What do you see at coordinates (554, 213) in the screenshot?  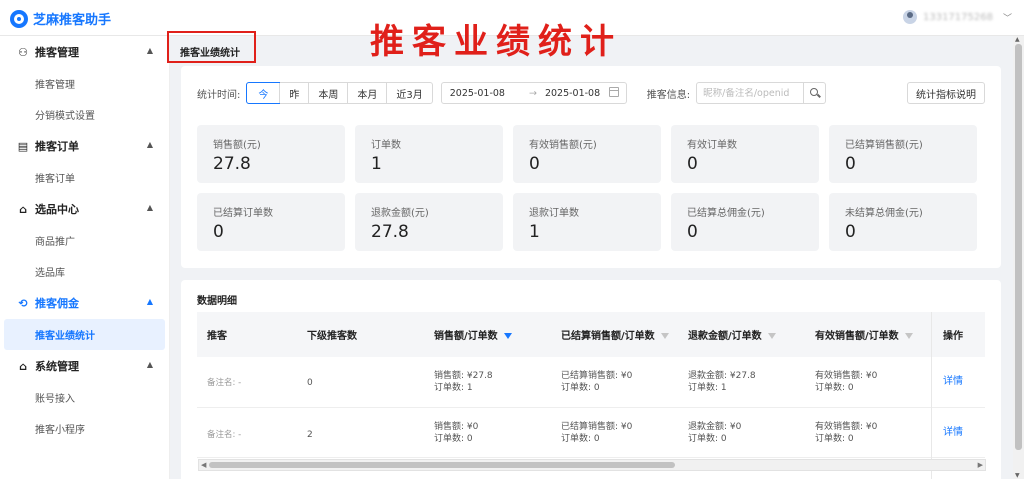 I see `stat-label: 退款订单数` at bounding box center [554, 213].